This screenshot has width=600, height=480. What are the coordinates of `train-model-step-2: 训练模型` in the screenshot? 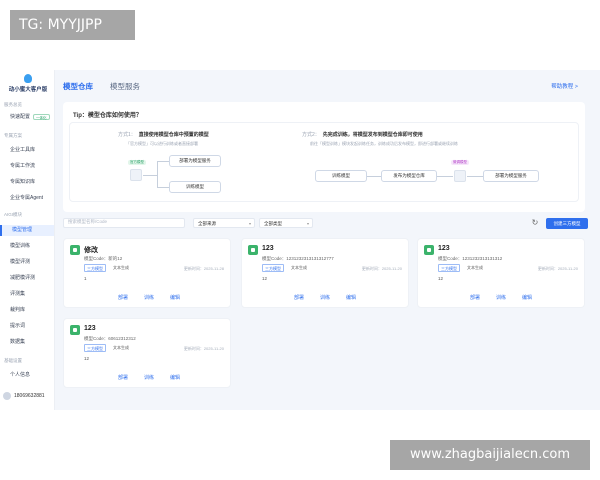 It's located at (341, 176).